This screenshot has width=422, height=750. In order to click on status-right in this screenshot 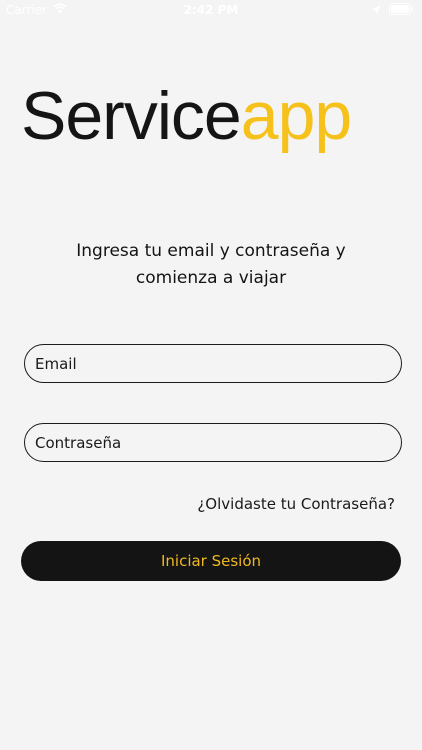, I will do `click(392, 10)`.